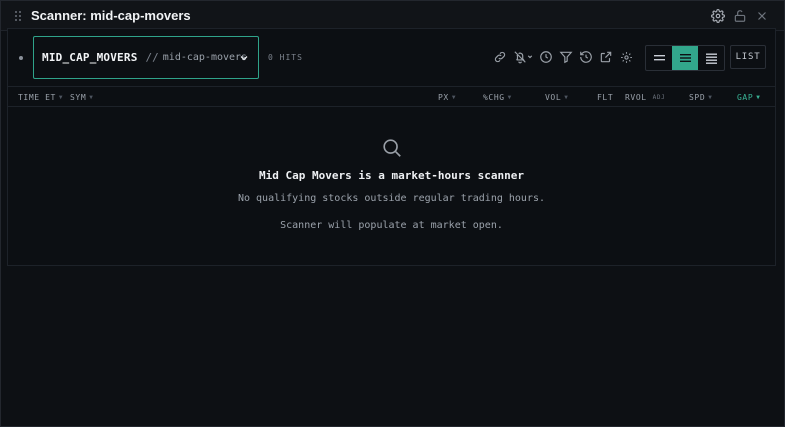  Describe the element at coordinates (285, 57) in the screenshot. I see `hits-count: 0 HITS` at that location.